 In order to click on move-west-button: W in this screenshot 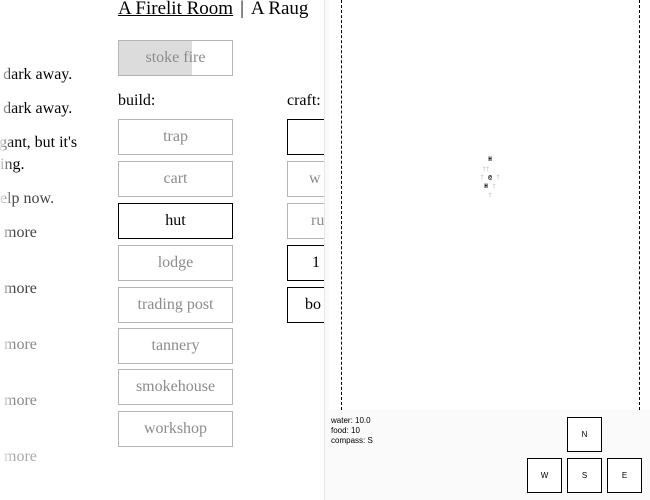, I will do `click(544, 475)`.